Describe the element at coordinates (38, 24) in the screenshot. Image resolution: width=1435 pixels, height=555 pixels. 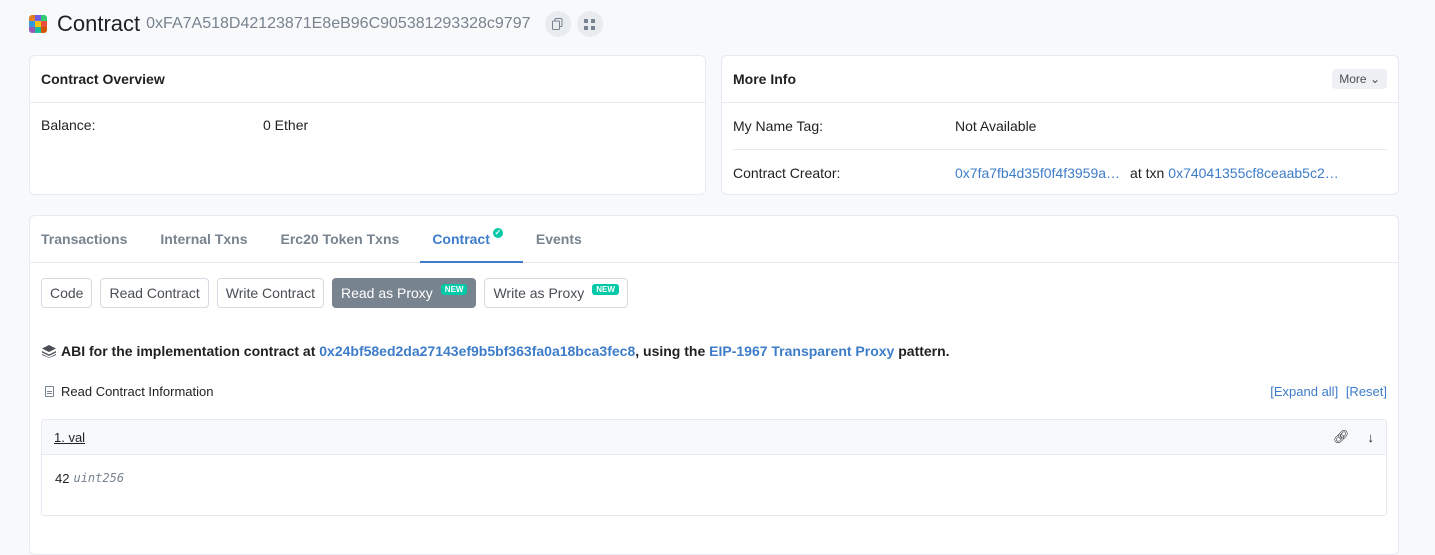
I see `contract-identicon` at that location.